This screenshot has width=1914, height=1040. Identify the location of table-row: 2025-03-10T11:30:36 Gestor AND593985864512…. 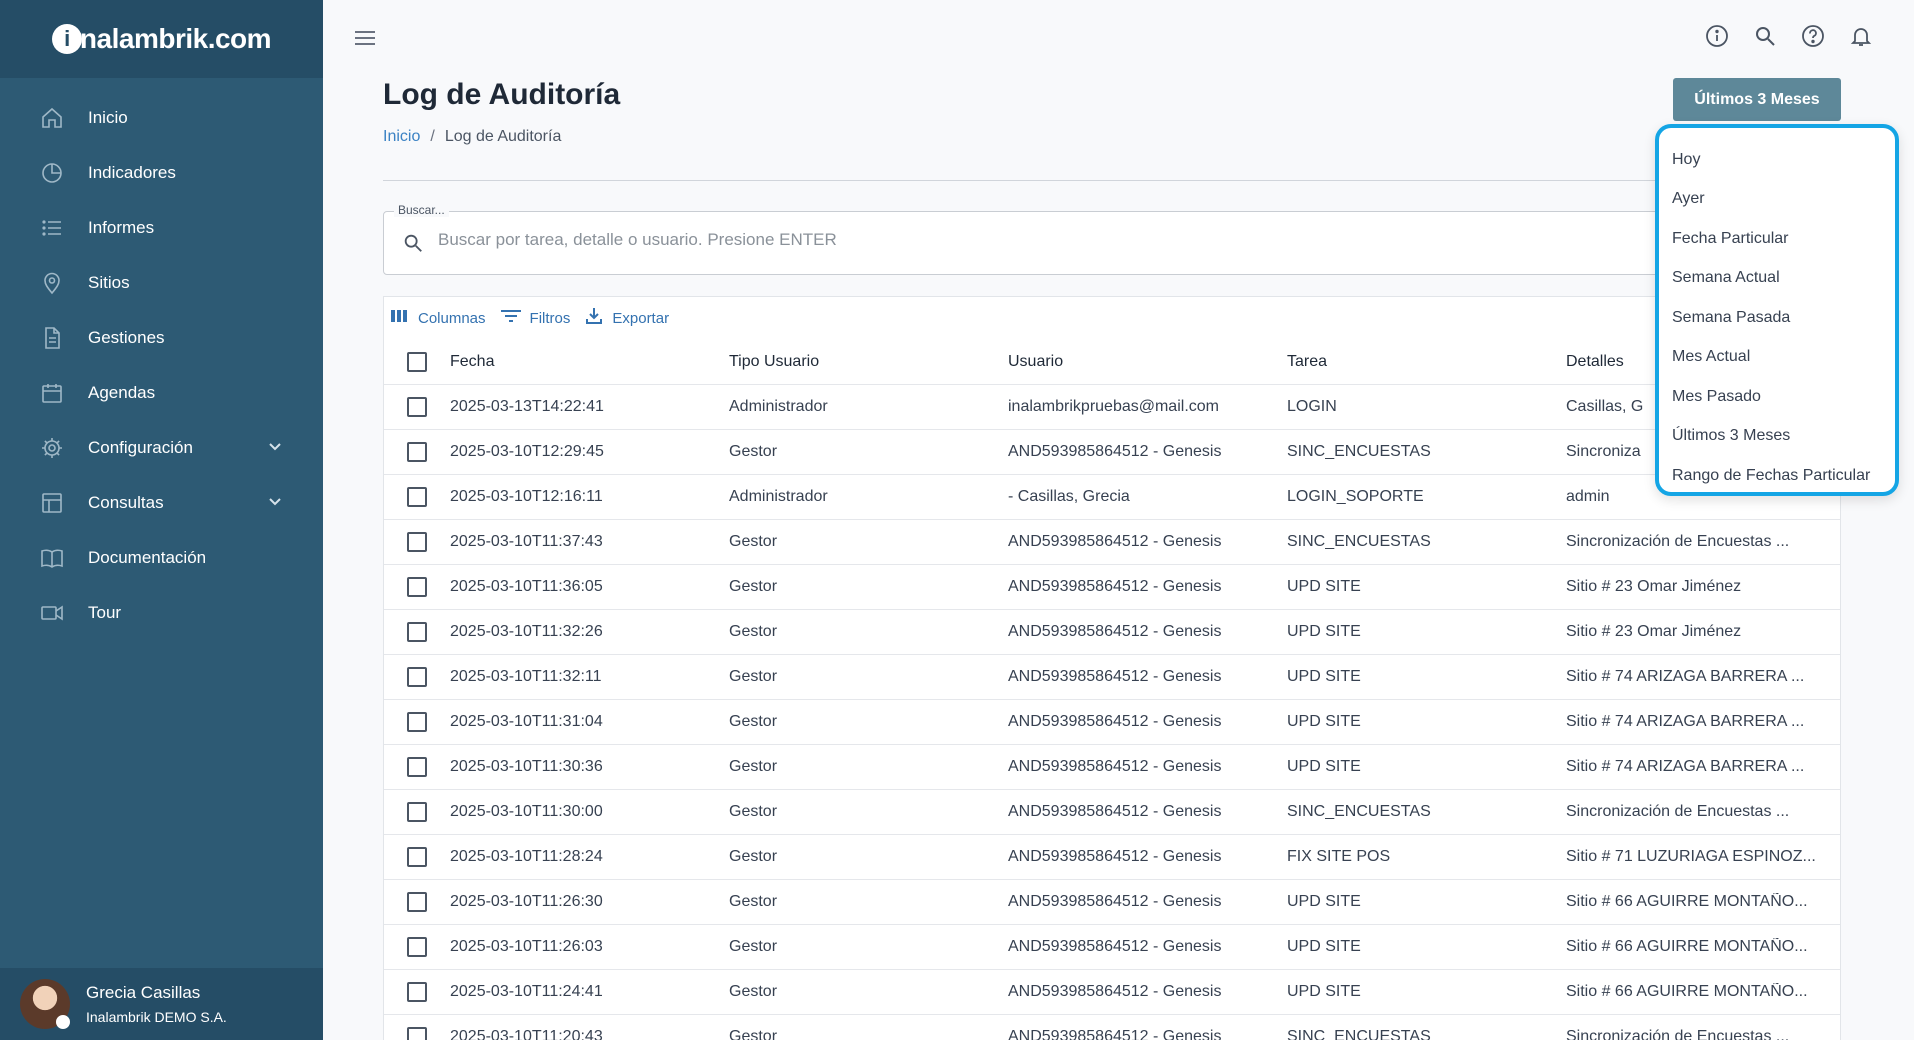
(1112, 767).